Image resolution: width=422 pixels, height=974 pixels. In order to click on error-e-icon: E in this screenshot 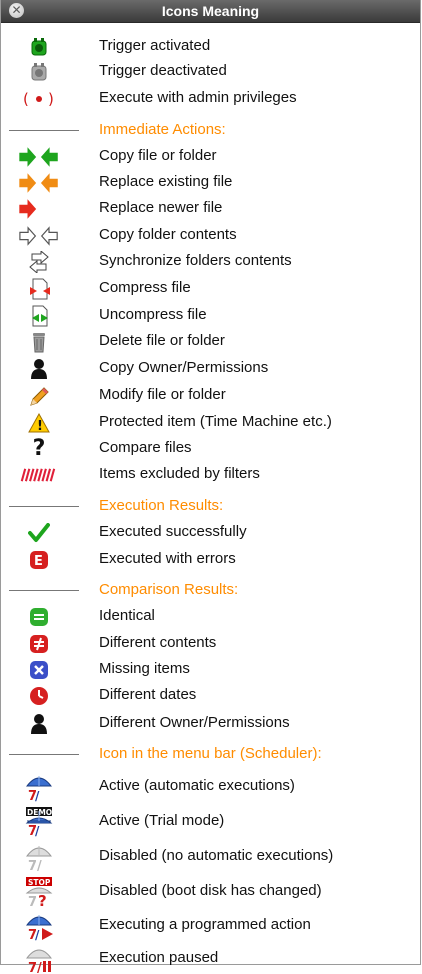, I will do `click(39, 560)`.